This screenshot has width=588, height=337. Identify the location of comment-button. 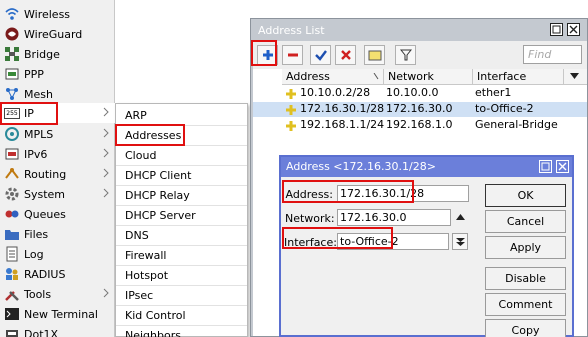
(374, 55).